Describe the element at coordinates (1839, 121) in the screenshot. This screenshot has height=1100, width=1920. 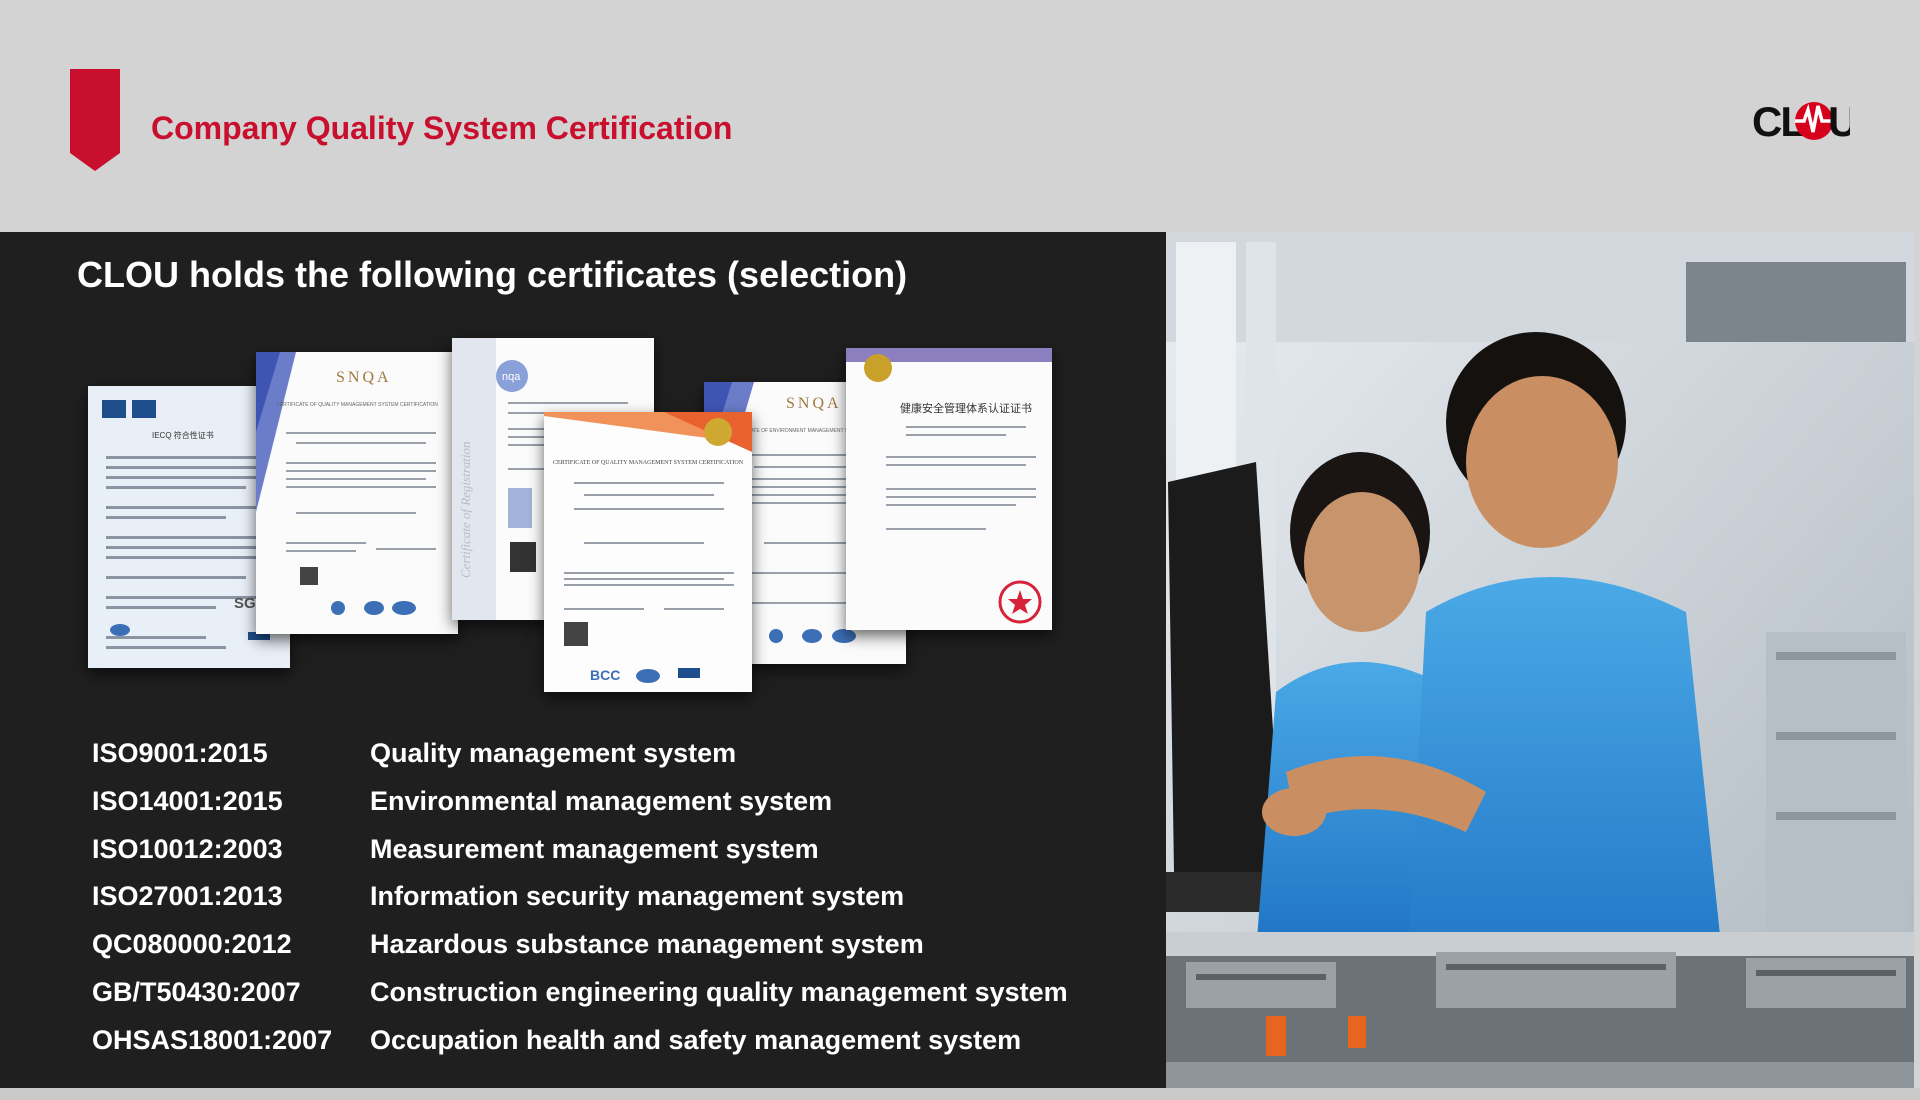
I see `svg-text: U` at that location.